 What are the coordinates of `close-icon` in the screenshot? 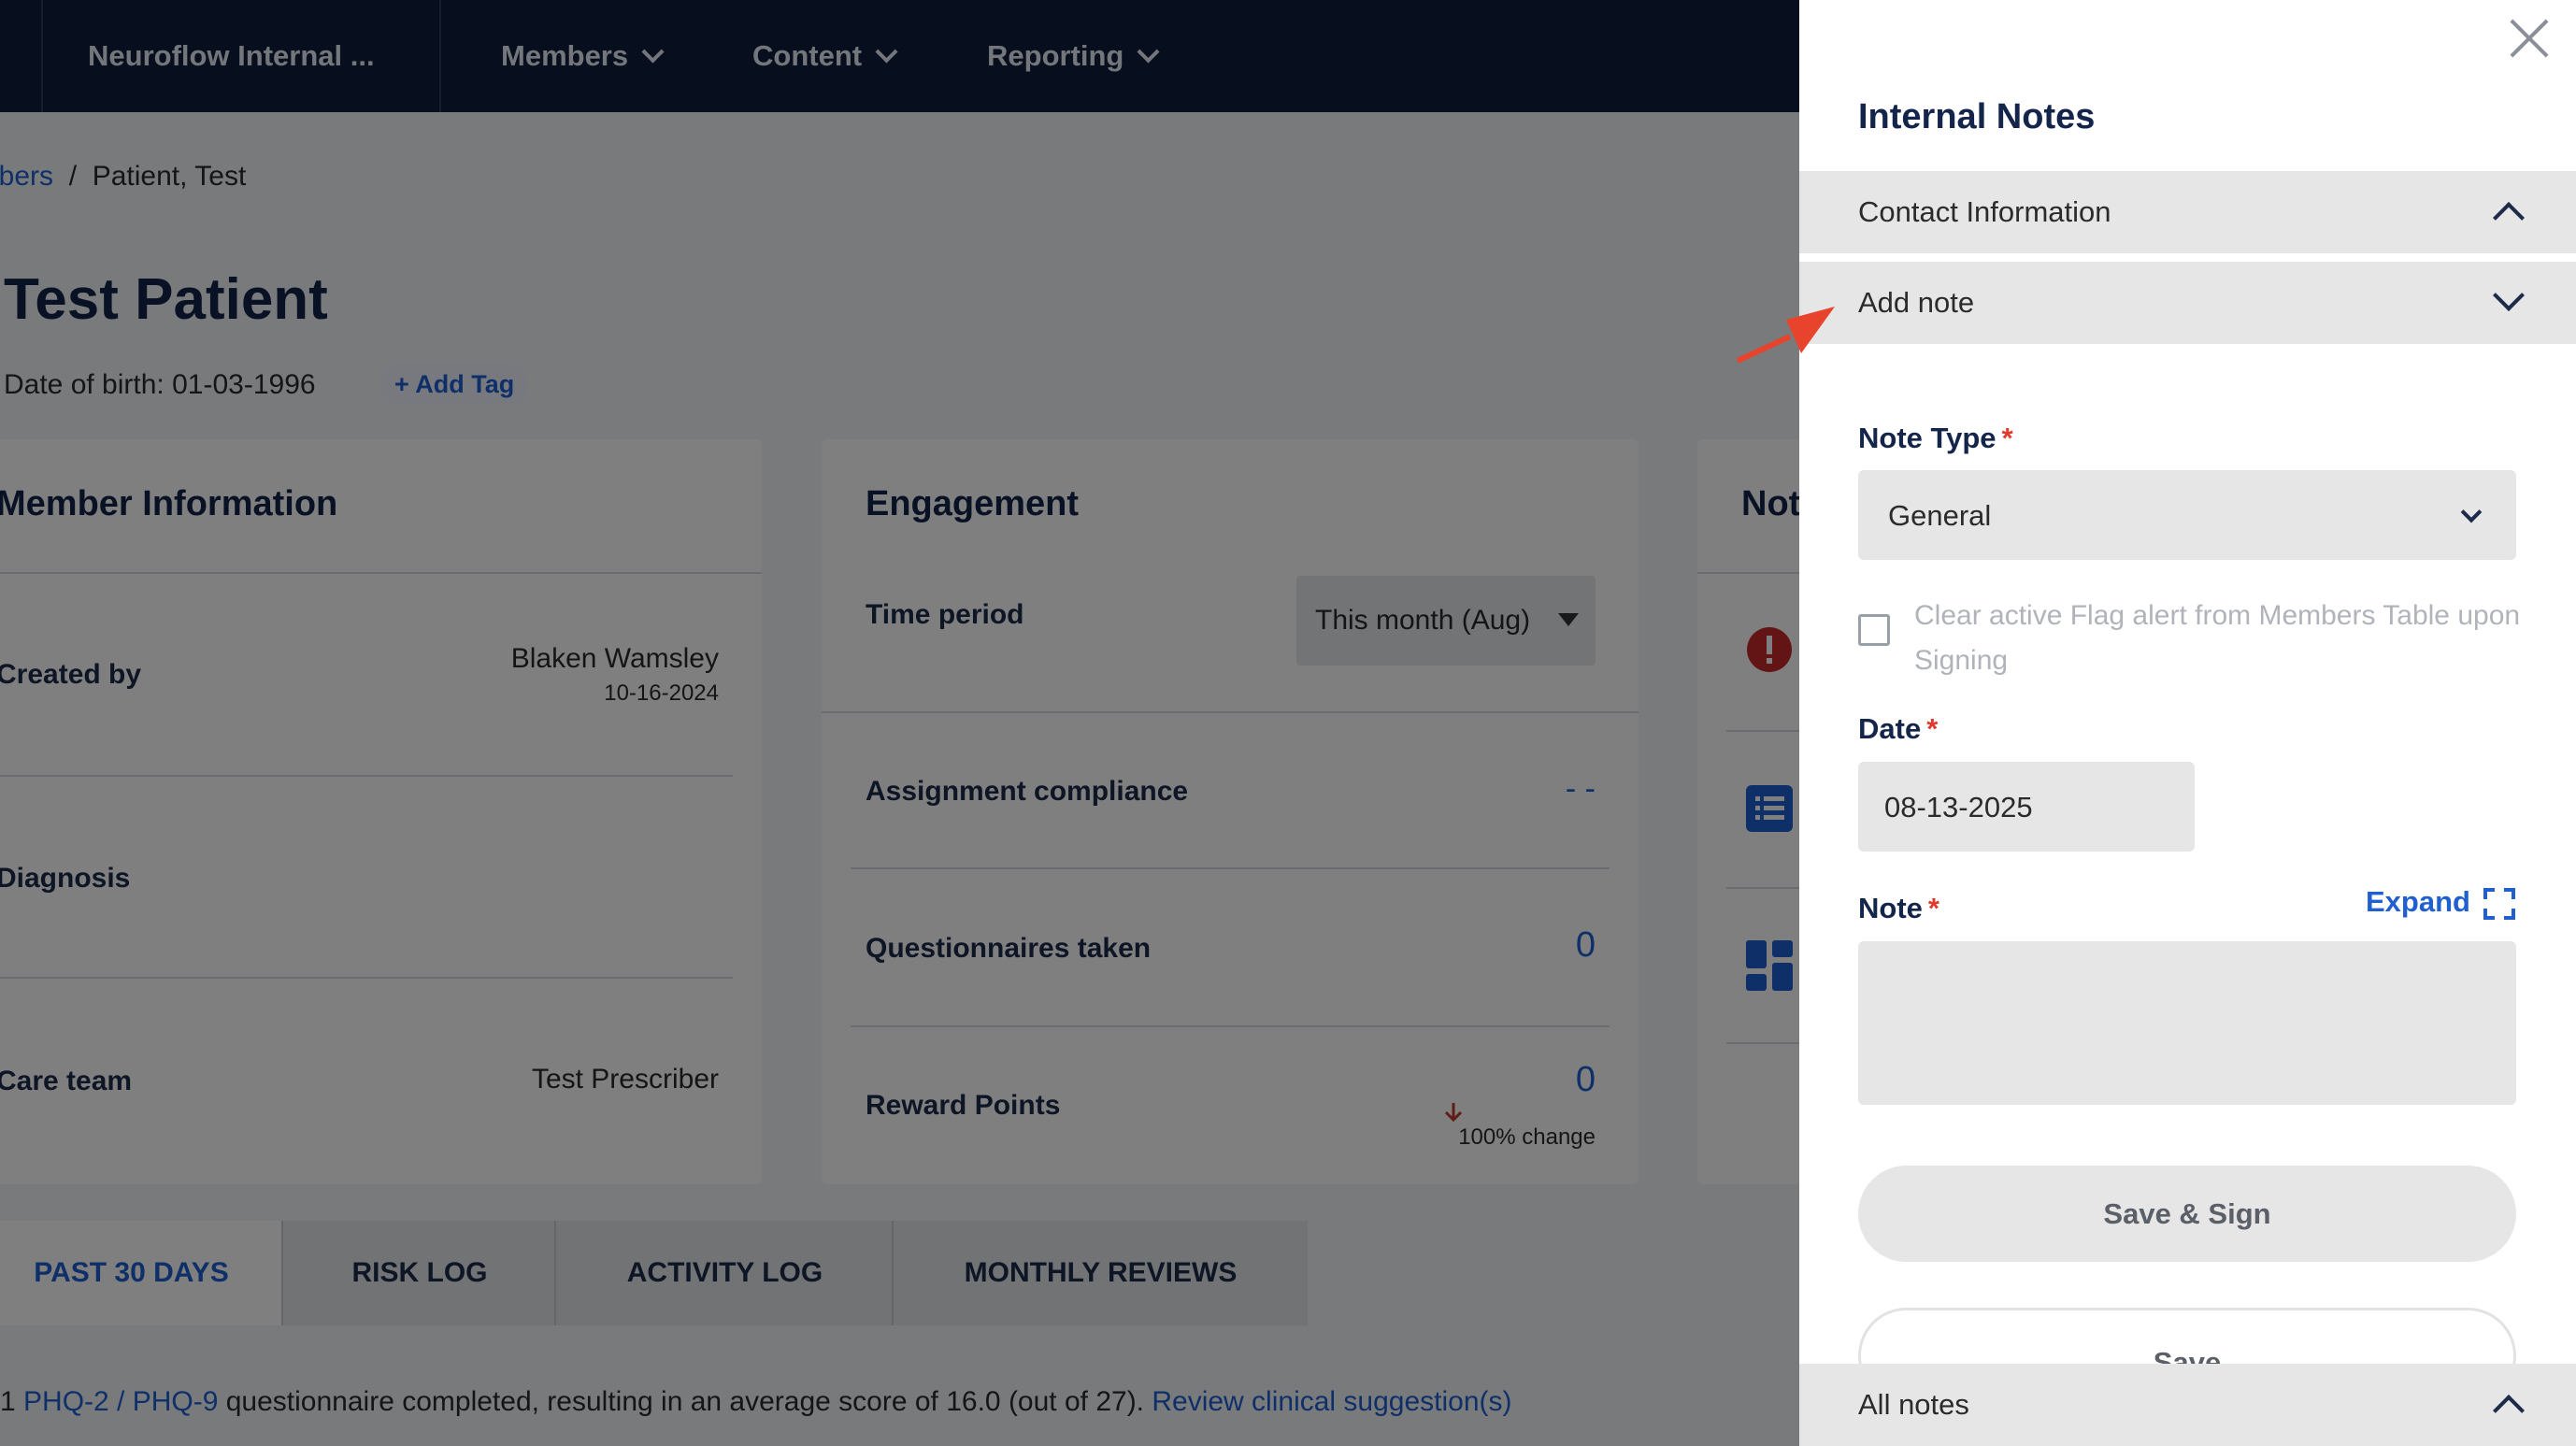 It's located at (2529, 38).